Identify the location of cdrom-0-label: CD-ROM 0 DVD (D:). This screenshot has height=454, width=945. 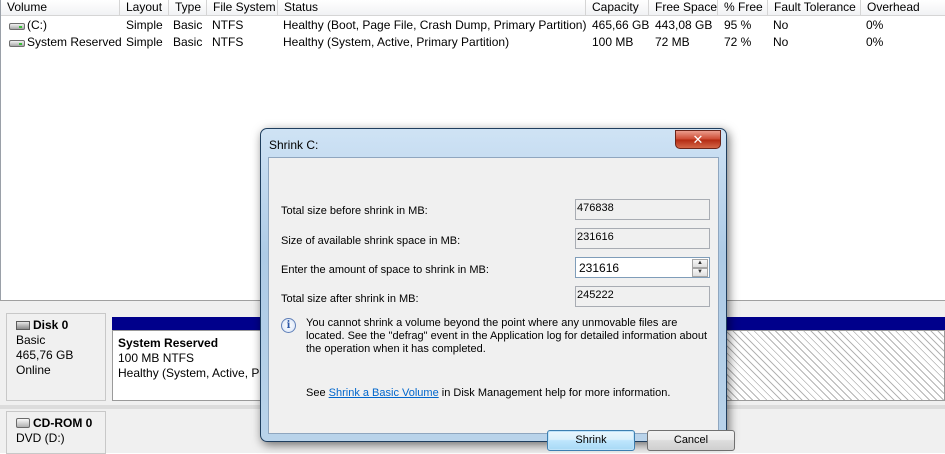
(56, 432).